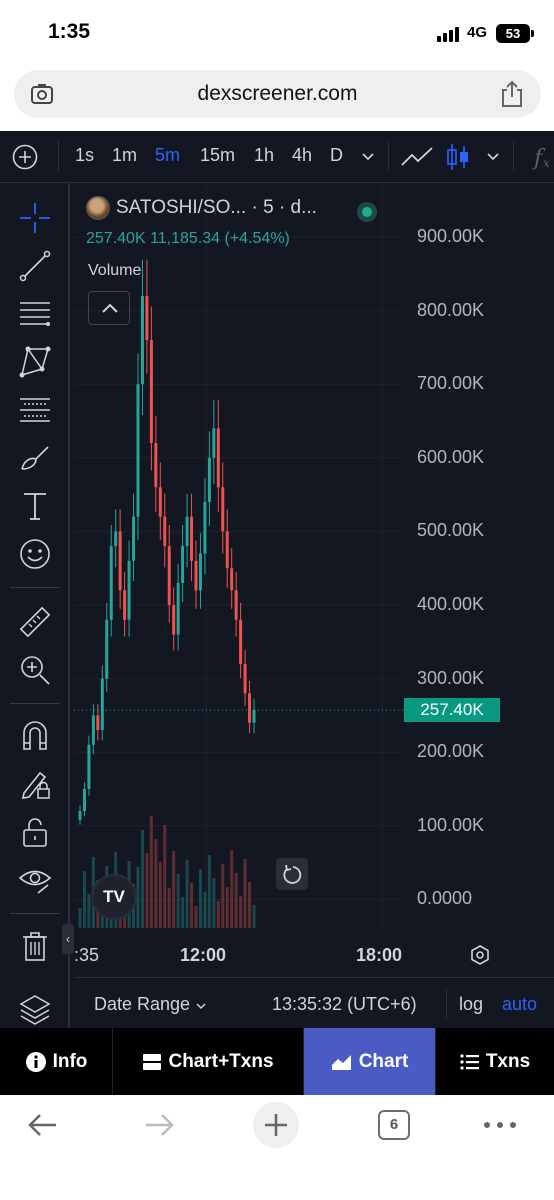  What do you see at coordinates (451, 383) in the screenshot?
I see `price-tick: 700.00K` at bounding box center [451, 383].